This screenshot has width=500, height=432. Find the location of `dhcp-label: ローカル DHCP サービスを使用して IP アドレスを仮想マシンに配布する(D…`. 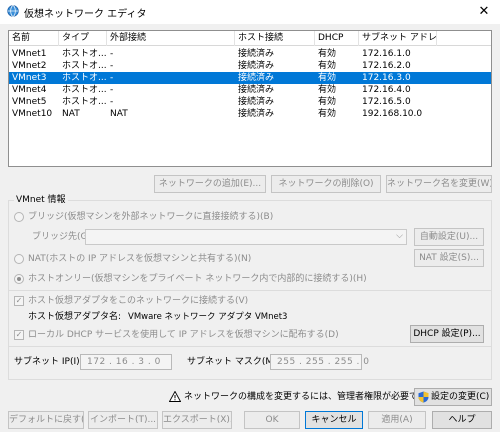

dhcp-label: ローカル DHCP サービスを使用して IP アドレスを仮想マシンに配布する(D… is located at coordinates (183, 335).